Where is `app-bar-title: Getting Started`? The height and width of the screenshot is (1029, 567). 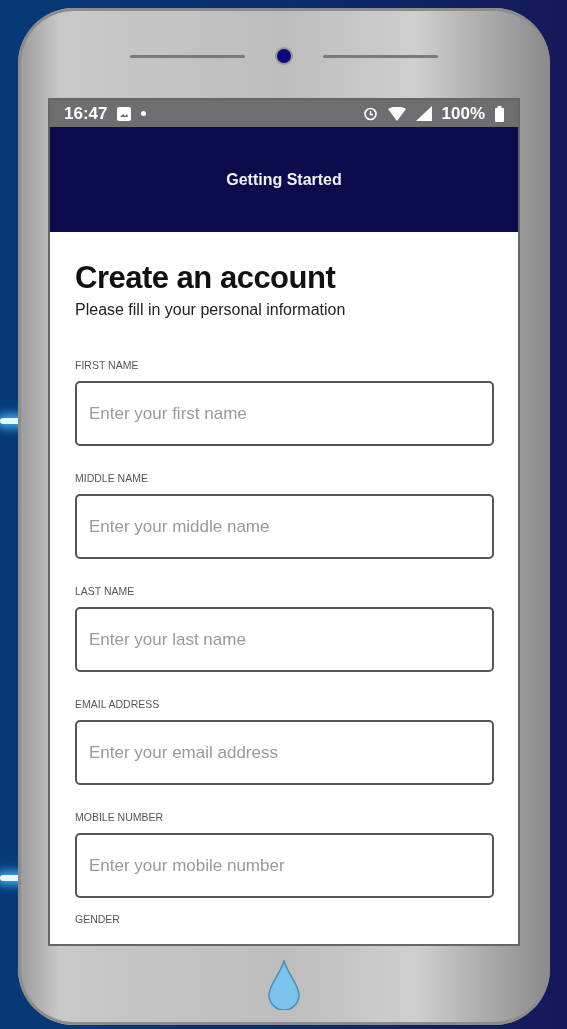 app-bar-title: Getting Started is located at coordinates (284, 179).